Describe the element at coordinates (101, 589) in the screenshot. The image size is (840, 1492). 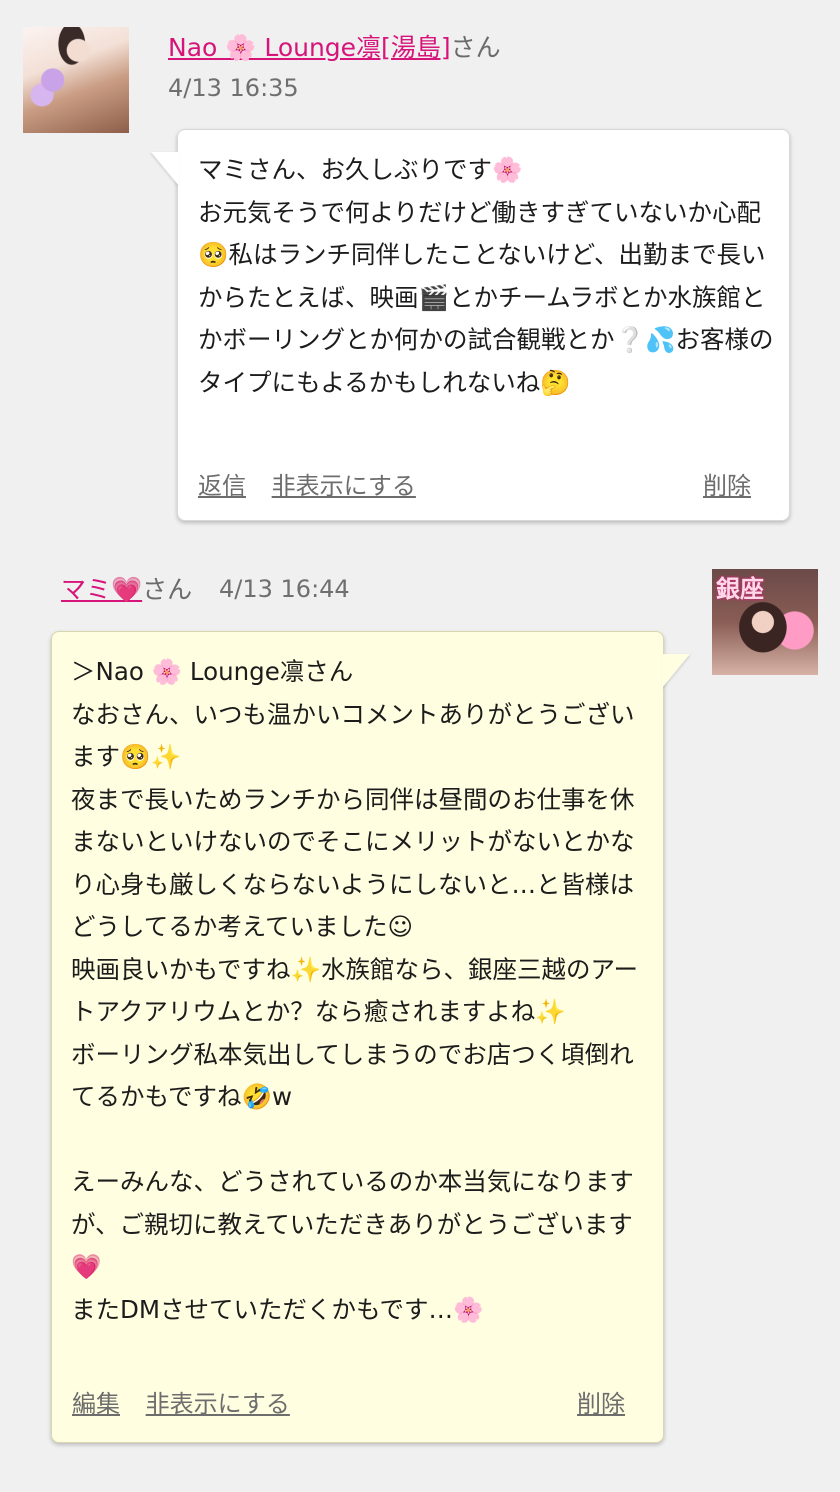
I see `author-name-link: マミ💗` at that location.